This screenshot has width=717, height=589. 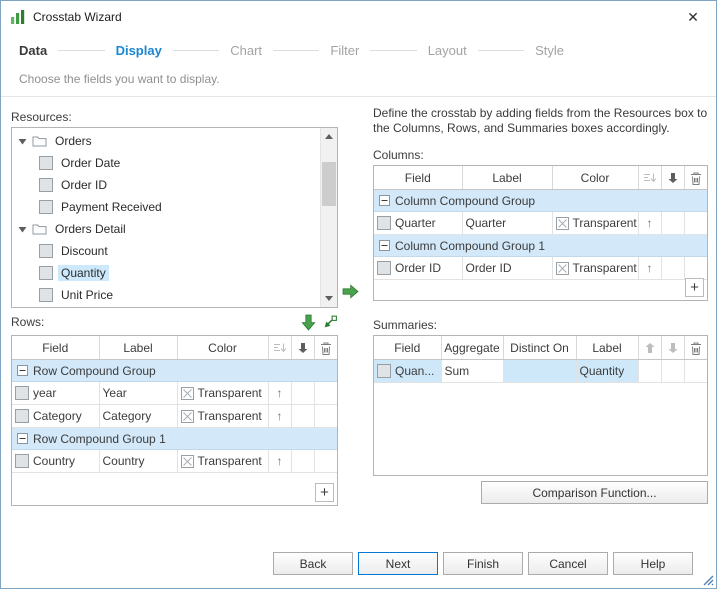 What do you see at coordinates (708, 580) in the screenshot?
I see `resize-grip` at bounding box center [708, 580].